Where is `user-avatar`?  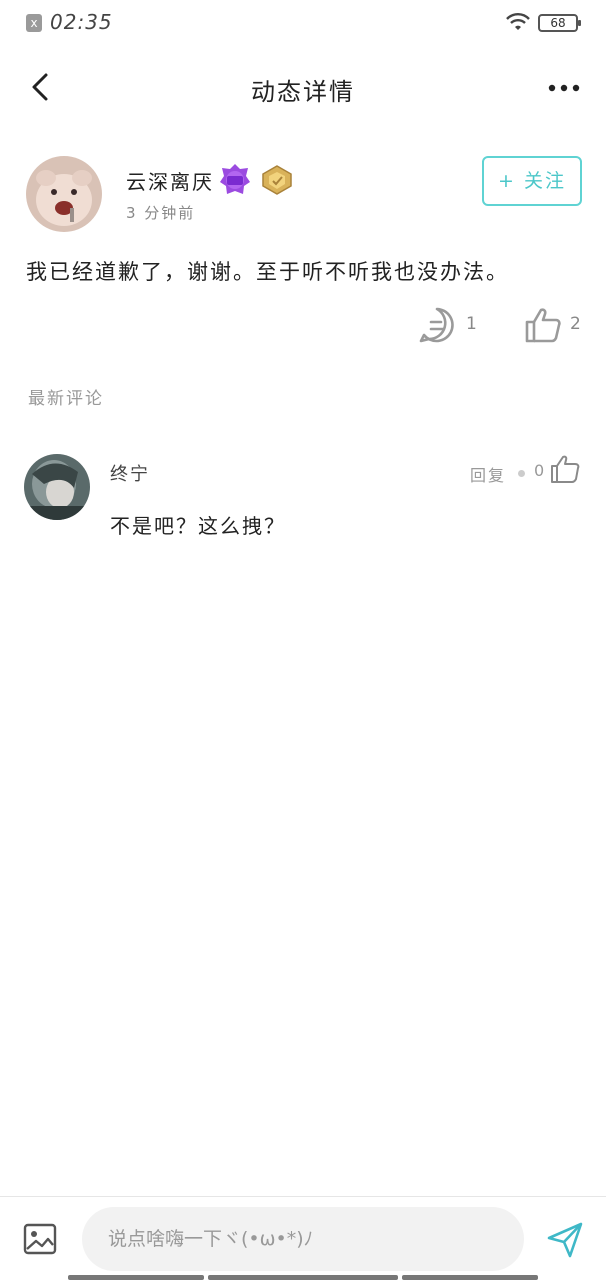
user-avatar is located at coordinates (64, 194).